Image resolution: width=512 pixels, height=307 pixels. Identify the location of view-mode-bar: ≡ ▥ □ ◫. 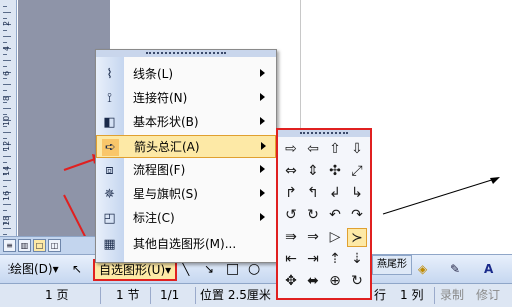
(49, 245).